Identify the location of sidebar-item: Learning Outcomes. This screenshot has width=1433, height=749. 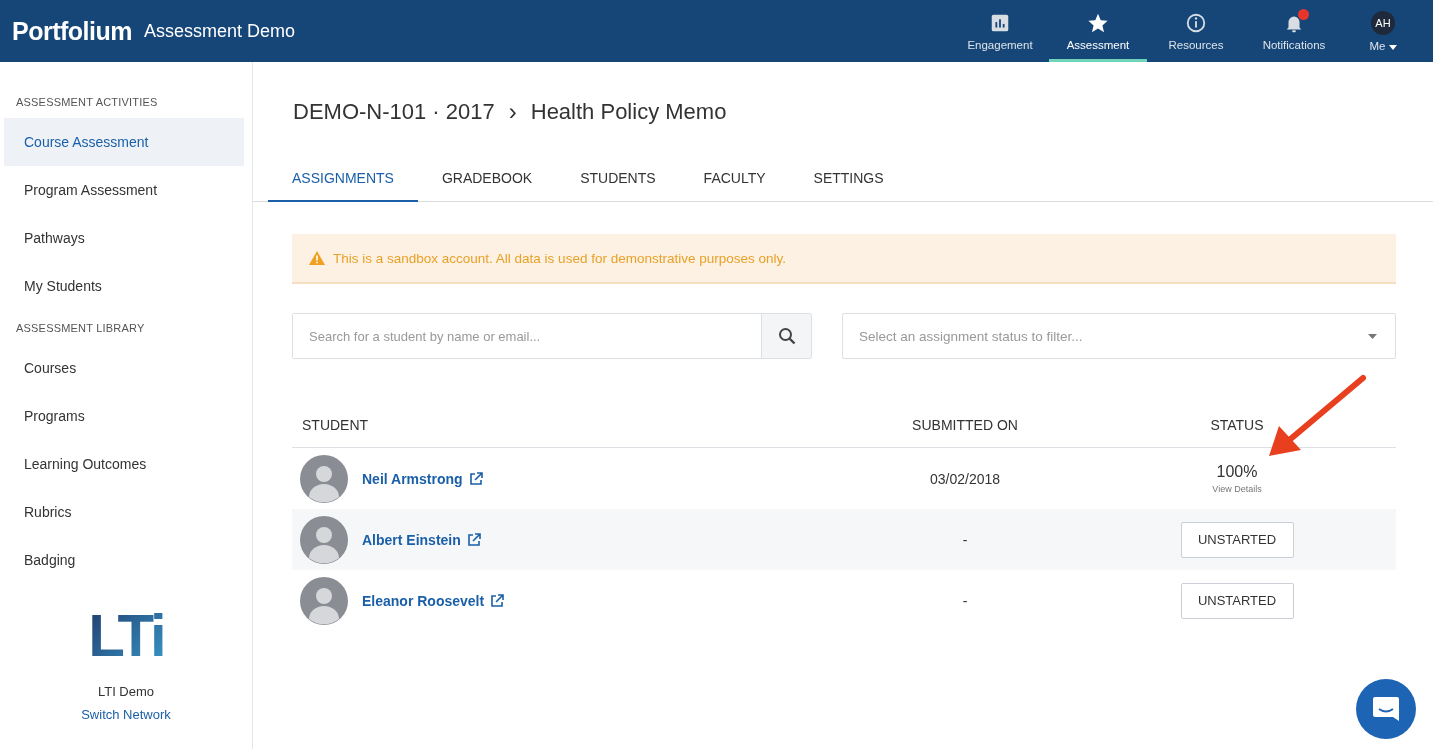
(124, 464).